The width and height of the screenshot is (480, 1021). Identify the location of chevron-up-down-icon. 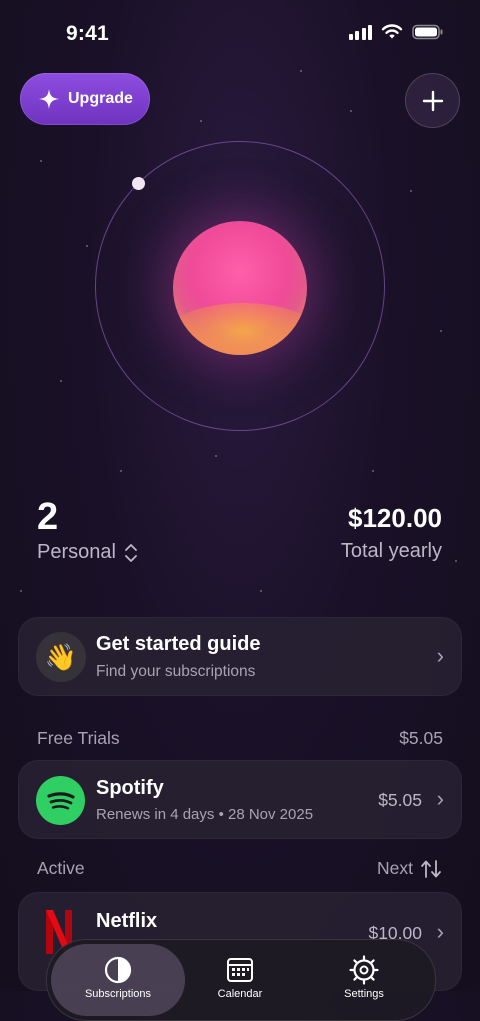
(131, 552).